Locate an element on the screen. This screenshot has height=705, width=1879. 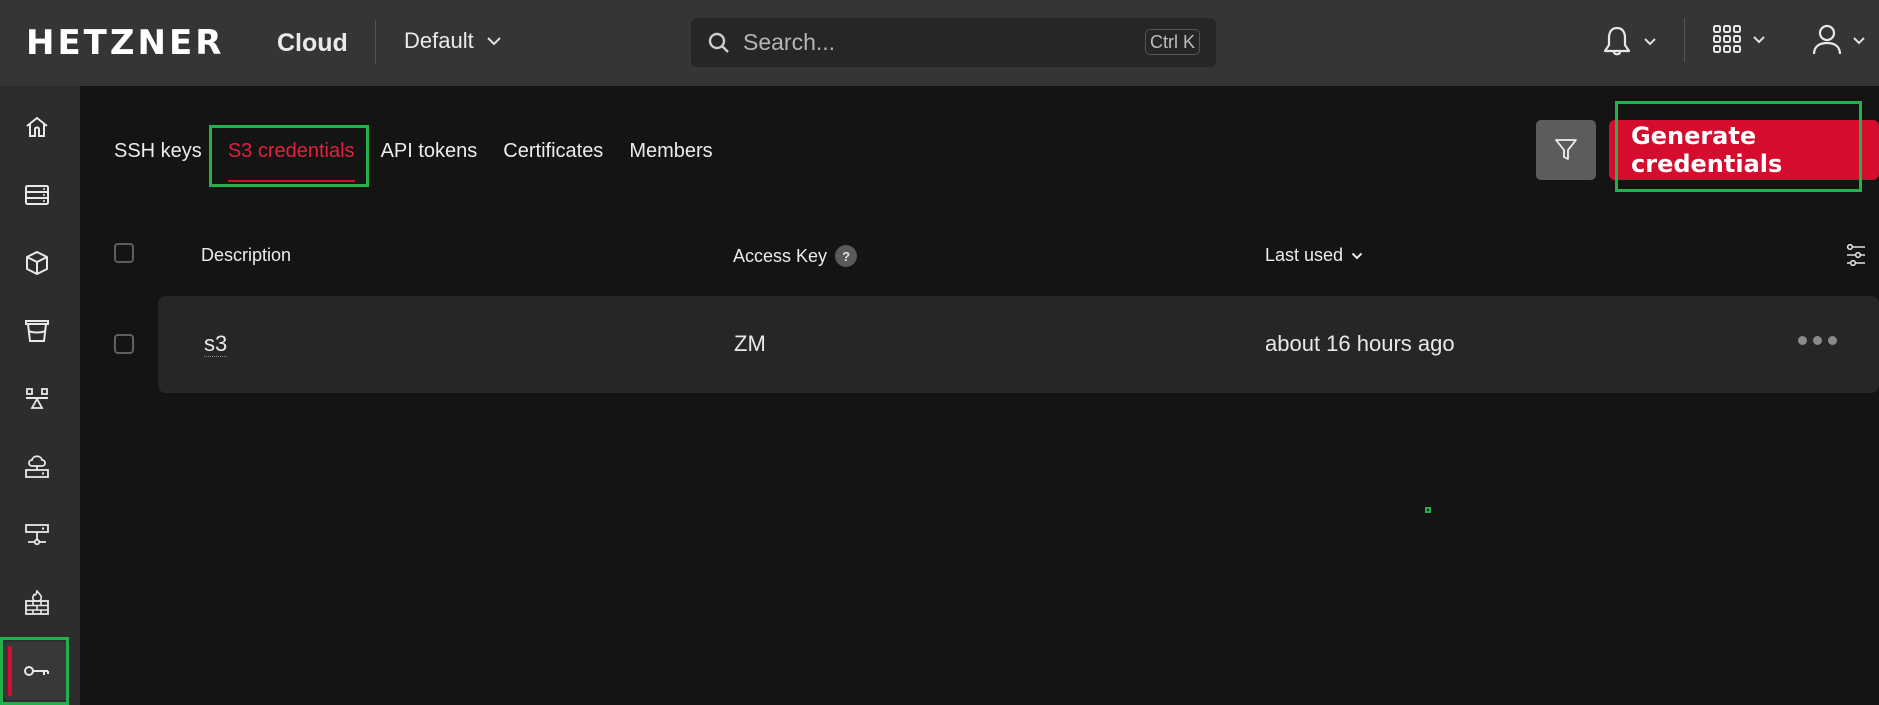
search-icon is located at coordinates (718, 42).